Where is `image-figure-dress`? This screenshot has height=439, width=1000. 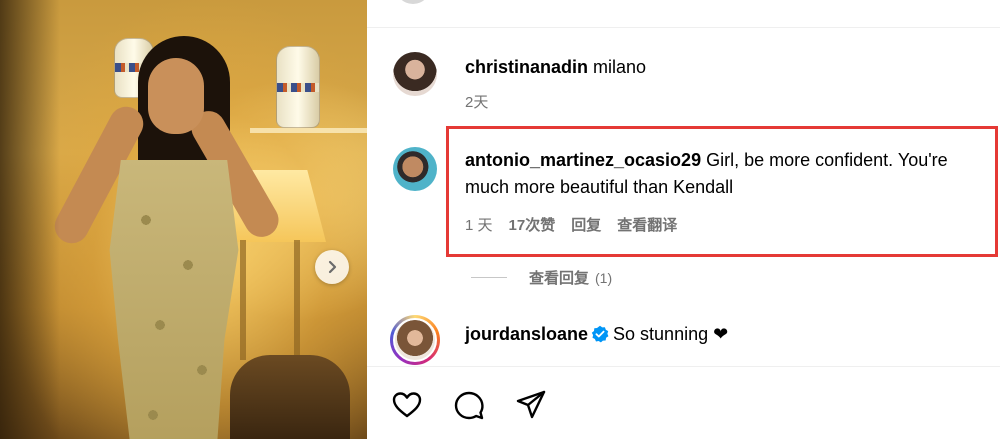
image-figure-dress is located at coordinates (174, 299).